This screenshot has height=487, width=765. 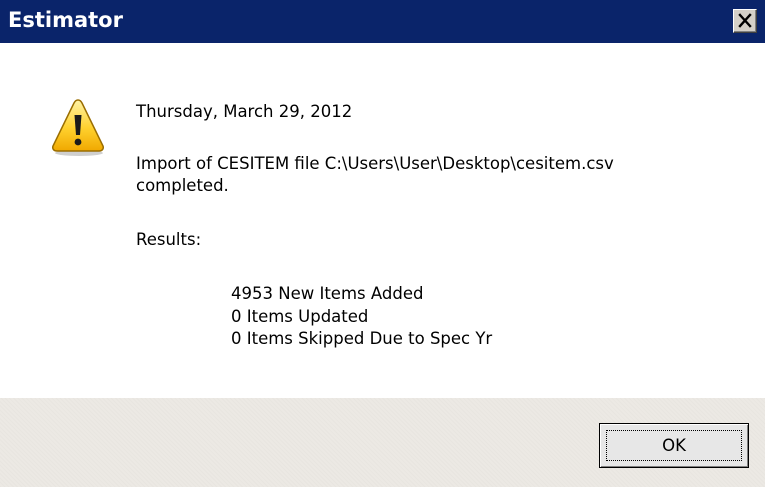 What do you see at coordinates (182, 185) in the screenshot?
I see `message-line-2: completed.` at bounding box center [182, 185].